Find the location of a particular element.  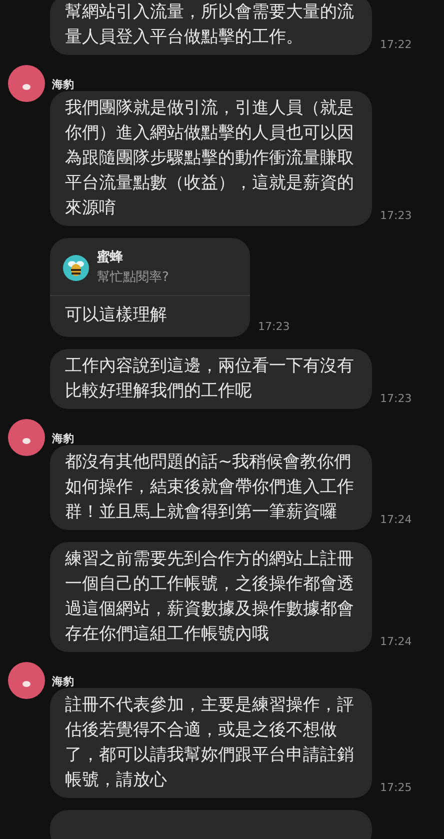

message-bubble: 註冊不代表參加，主要是練習操作，評估後若覺得不合適，或是之後不想做了，都可以請我幫妳們跟平台申請註銷帳號，請放心 is located at coordinates (211, 743).